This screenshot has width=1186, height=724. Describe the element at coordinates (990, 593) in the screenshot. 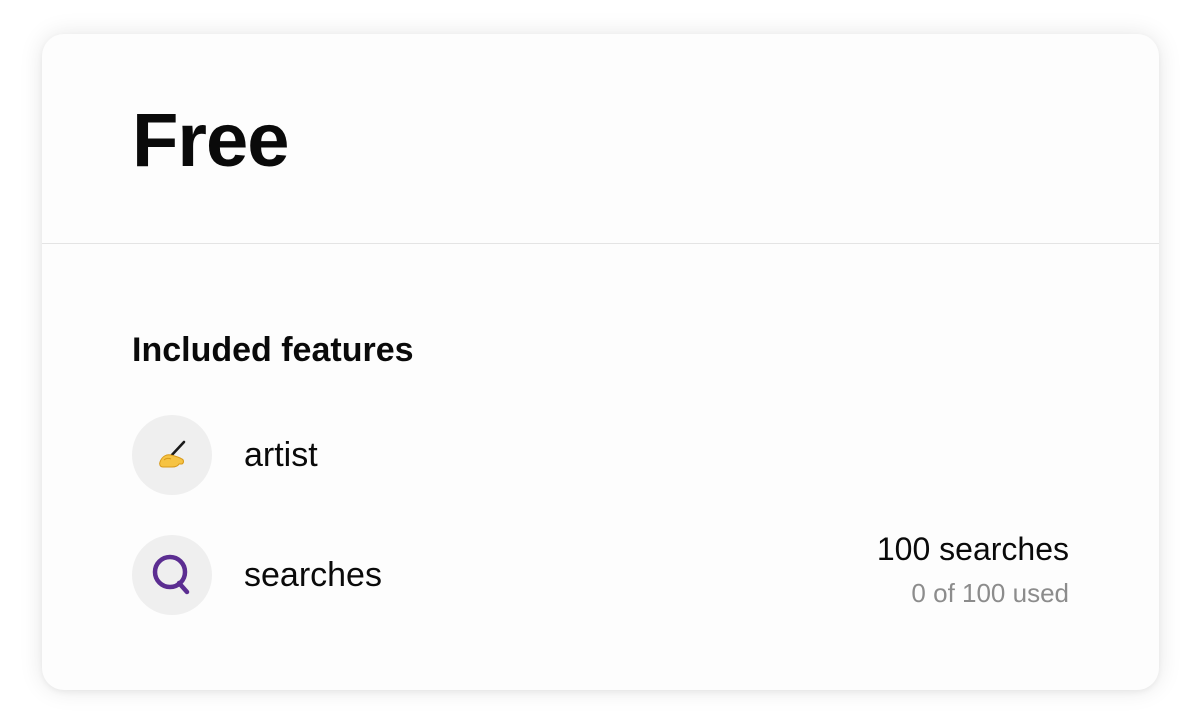

I see `usage-used: 0 of 100 used` at that location.